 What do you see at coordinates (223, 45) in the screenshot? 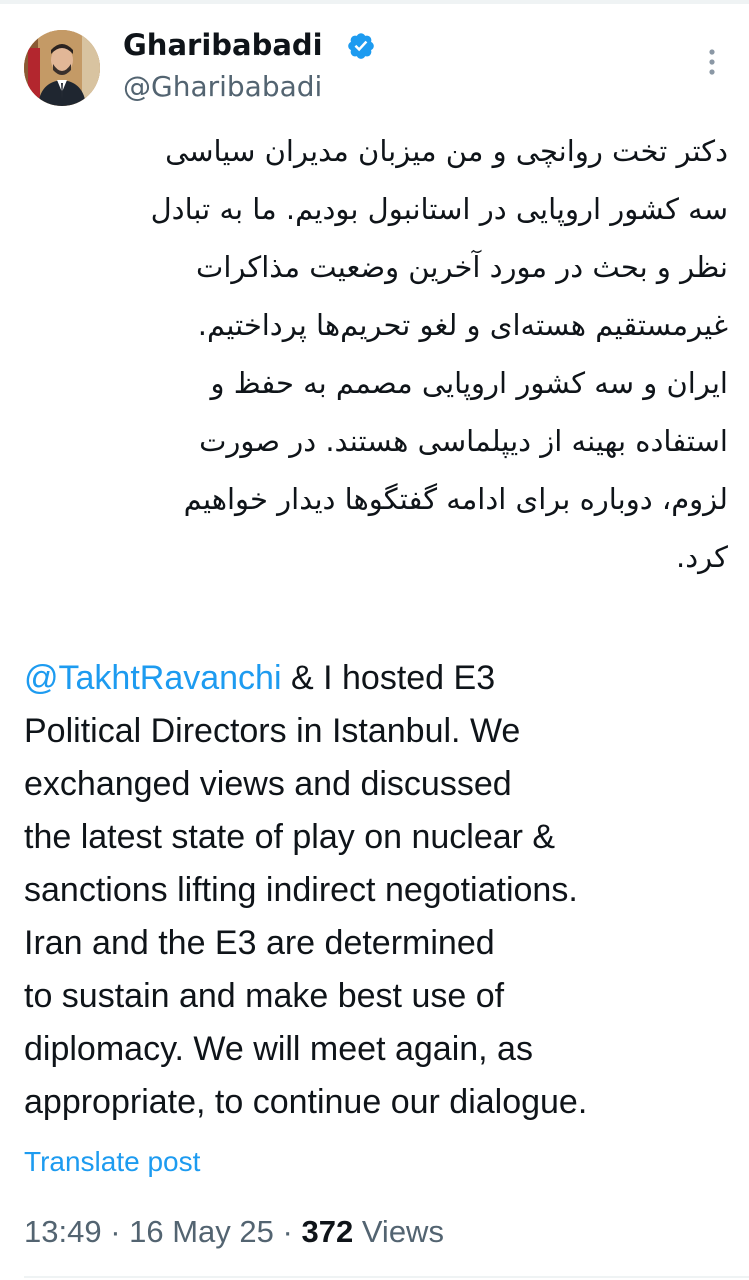
I see `display-name: Gharibabadi` at bounding box center [223, 45].